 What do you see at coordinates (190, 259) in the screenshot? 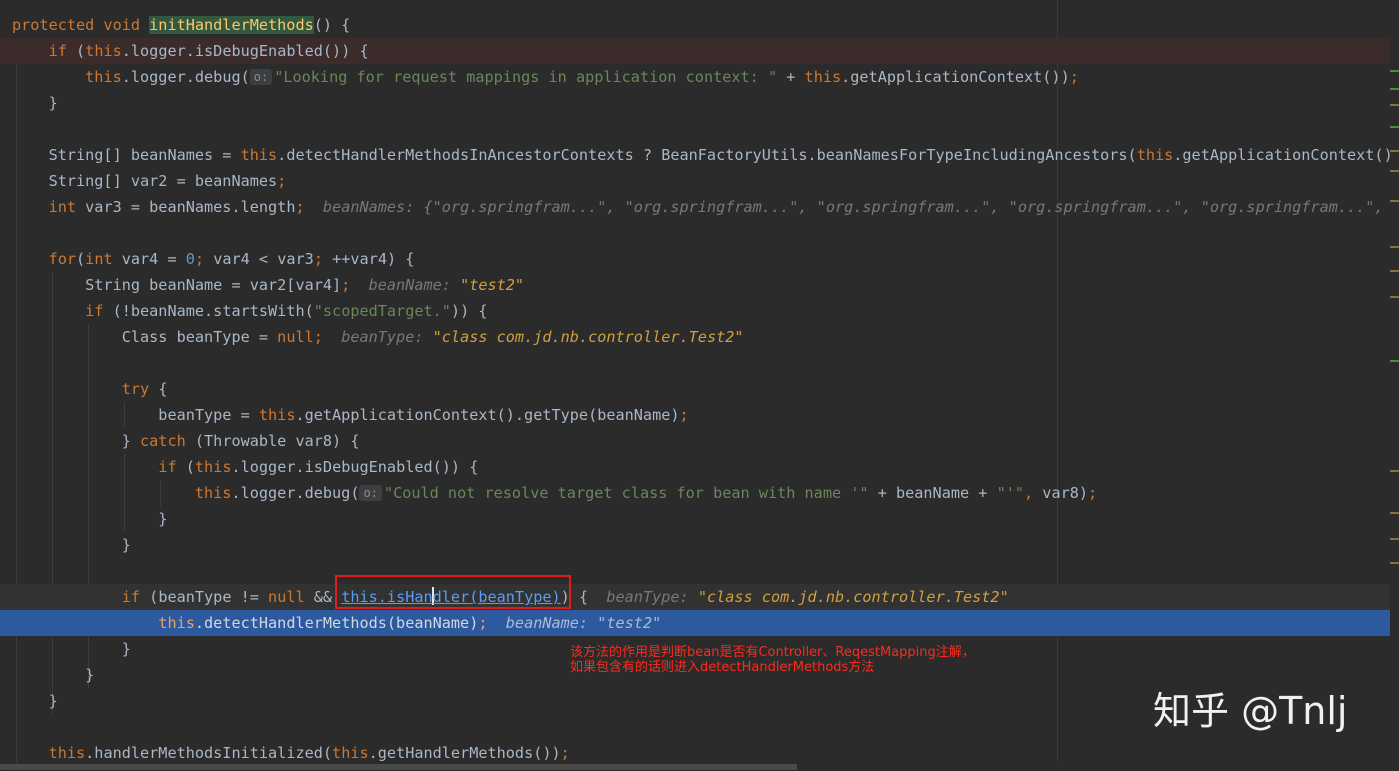
I see `code-token: 0` at bounding box center [190, 259].